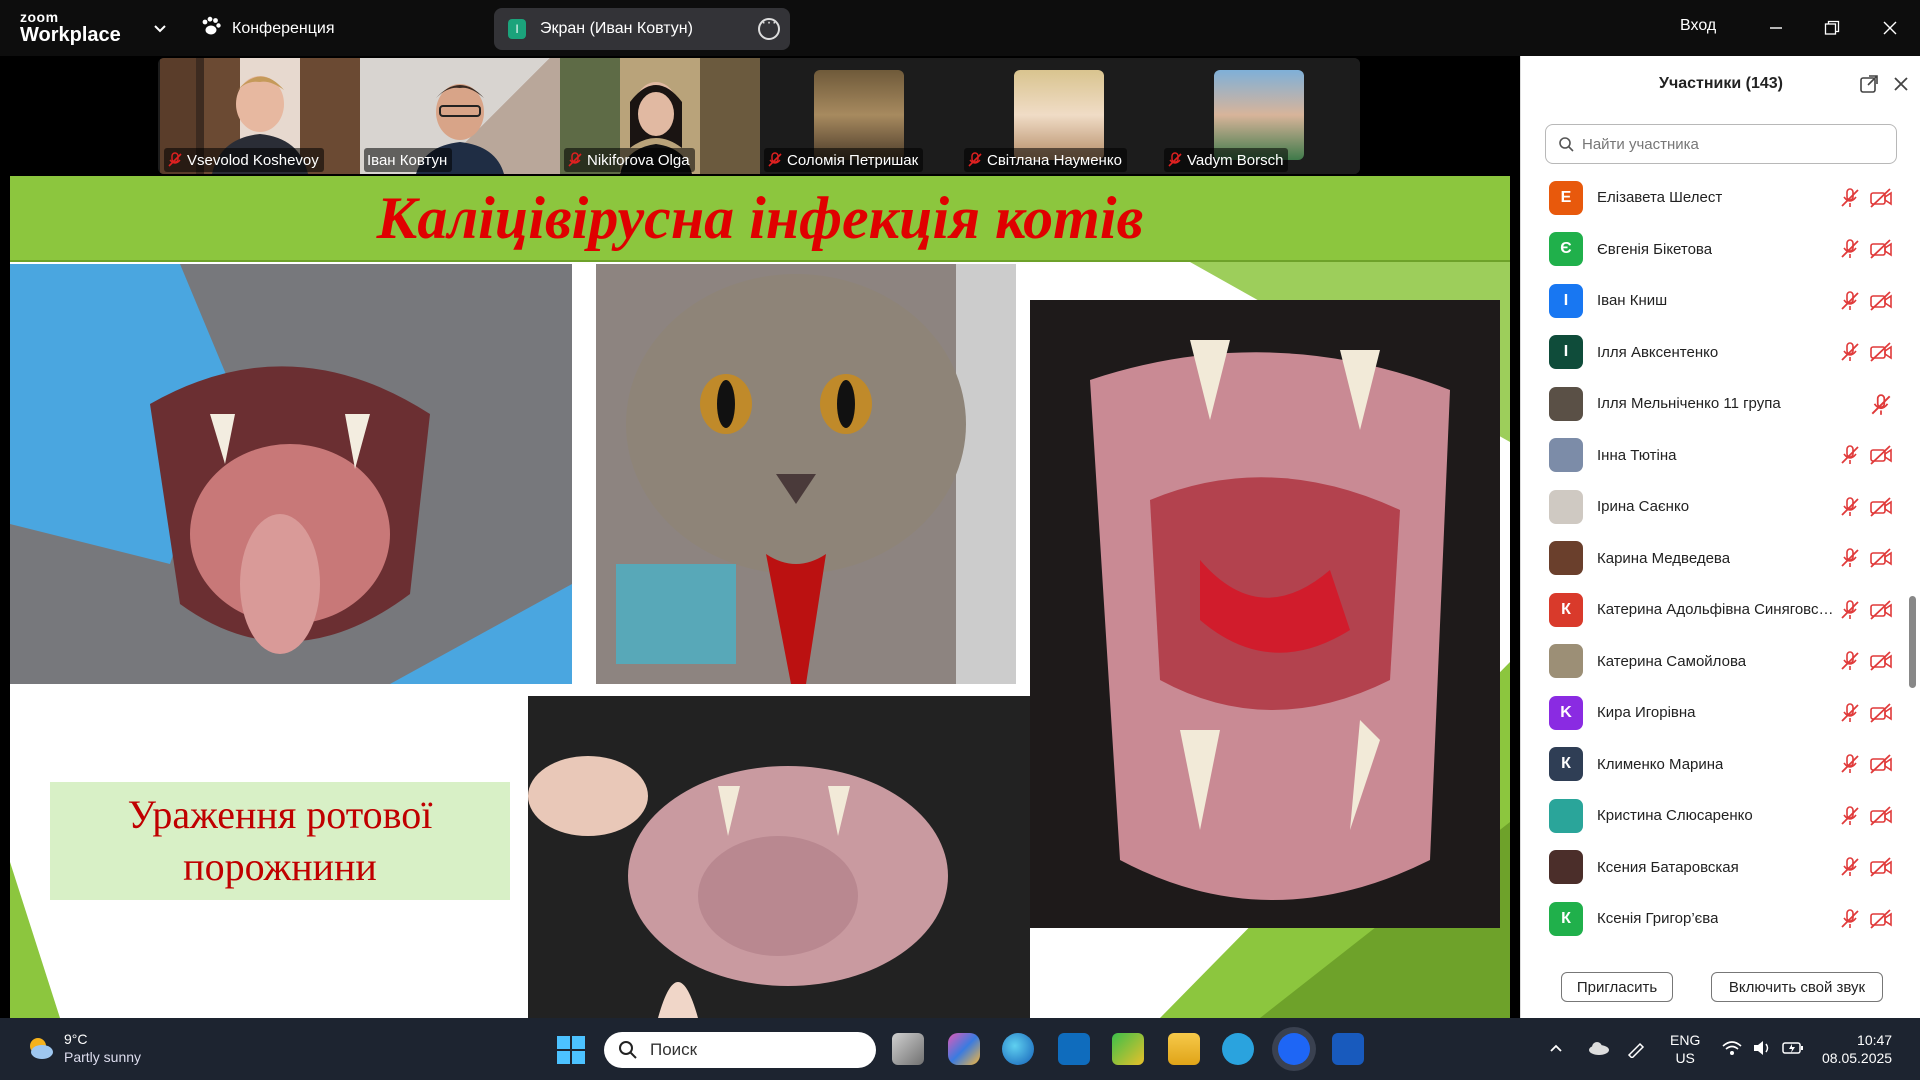  I want to click on more-options-icon, so click(769, 27).